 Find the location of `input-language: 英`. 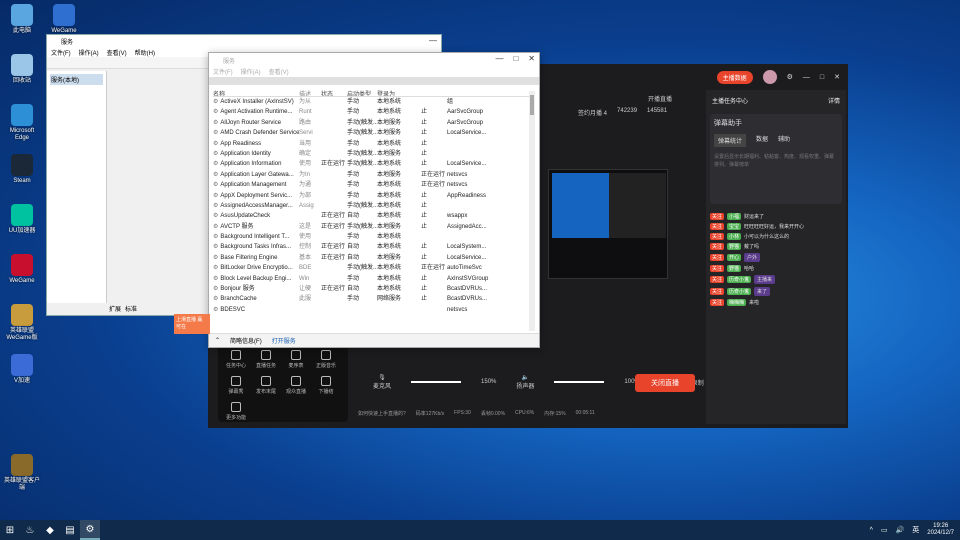

input-language: 英 is located at coordinates (915, 530).